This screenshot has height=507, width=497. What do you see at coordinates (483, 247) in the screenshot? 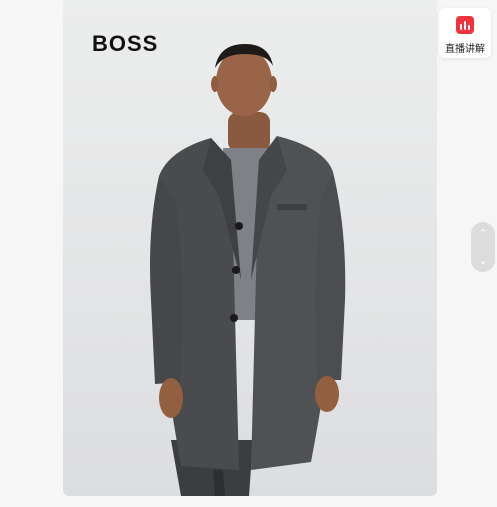
I see `image-pager: ⌃ ⌄` at bounding box center [483, 247].